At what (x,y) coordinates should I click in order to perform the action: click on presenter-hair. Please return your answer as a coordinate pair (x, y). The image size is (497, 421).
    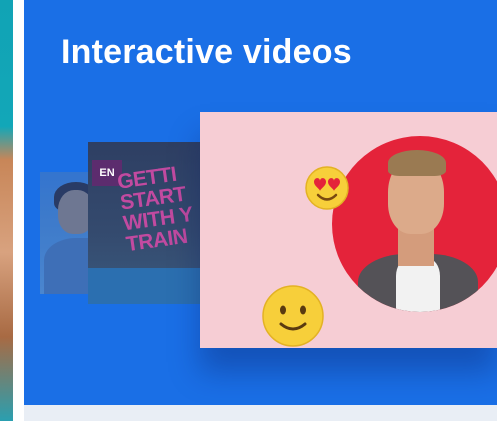
    Looking at the image, I should click on (417, 163).